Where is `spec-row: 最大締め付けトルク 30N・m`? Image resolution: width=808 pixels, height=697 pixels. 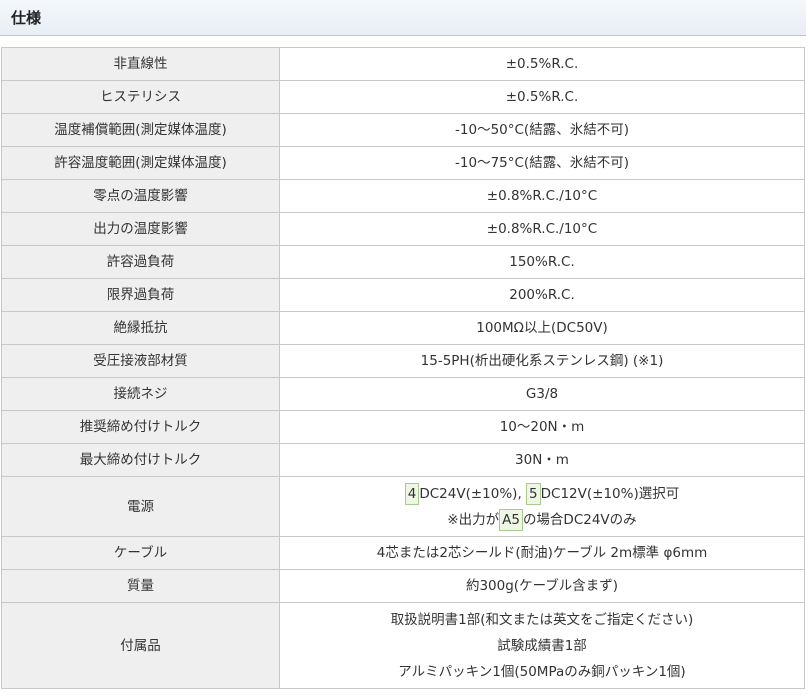 spec-row: 最大締め付けトルク 30N・m is located at coordinates (403, 460).